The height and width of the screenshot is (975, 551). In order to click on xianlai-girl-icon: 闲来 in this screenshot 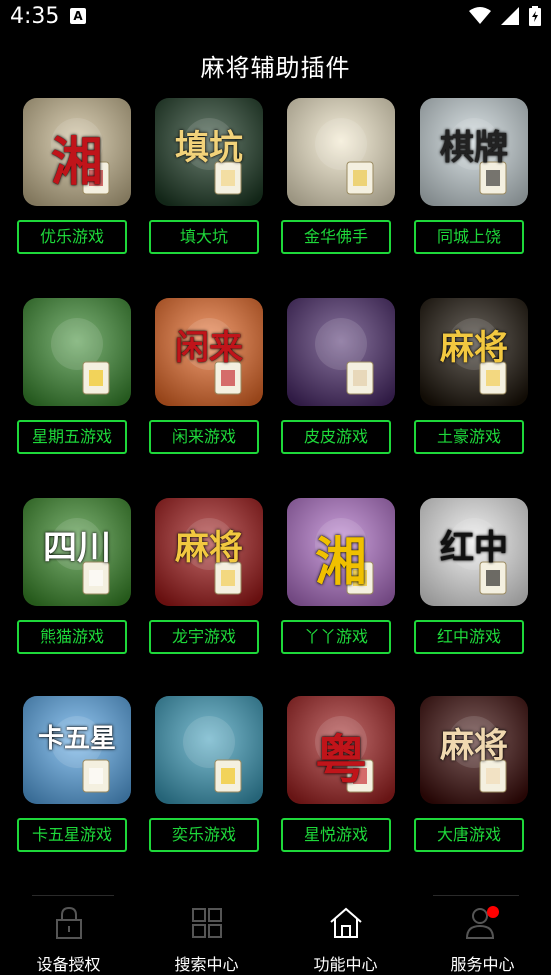, I will do `click(209, 352)`.